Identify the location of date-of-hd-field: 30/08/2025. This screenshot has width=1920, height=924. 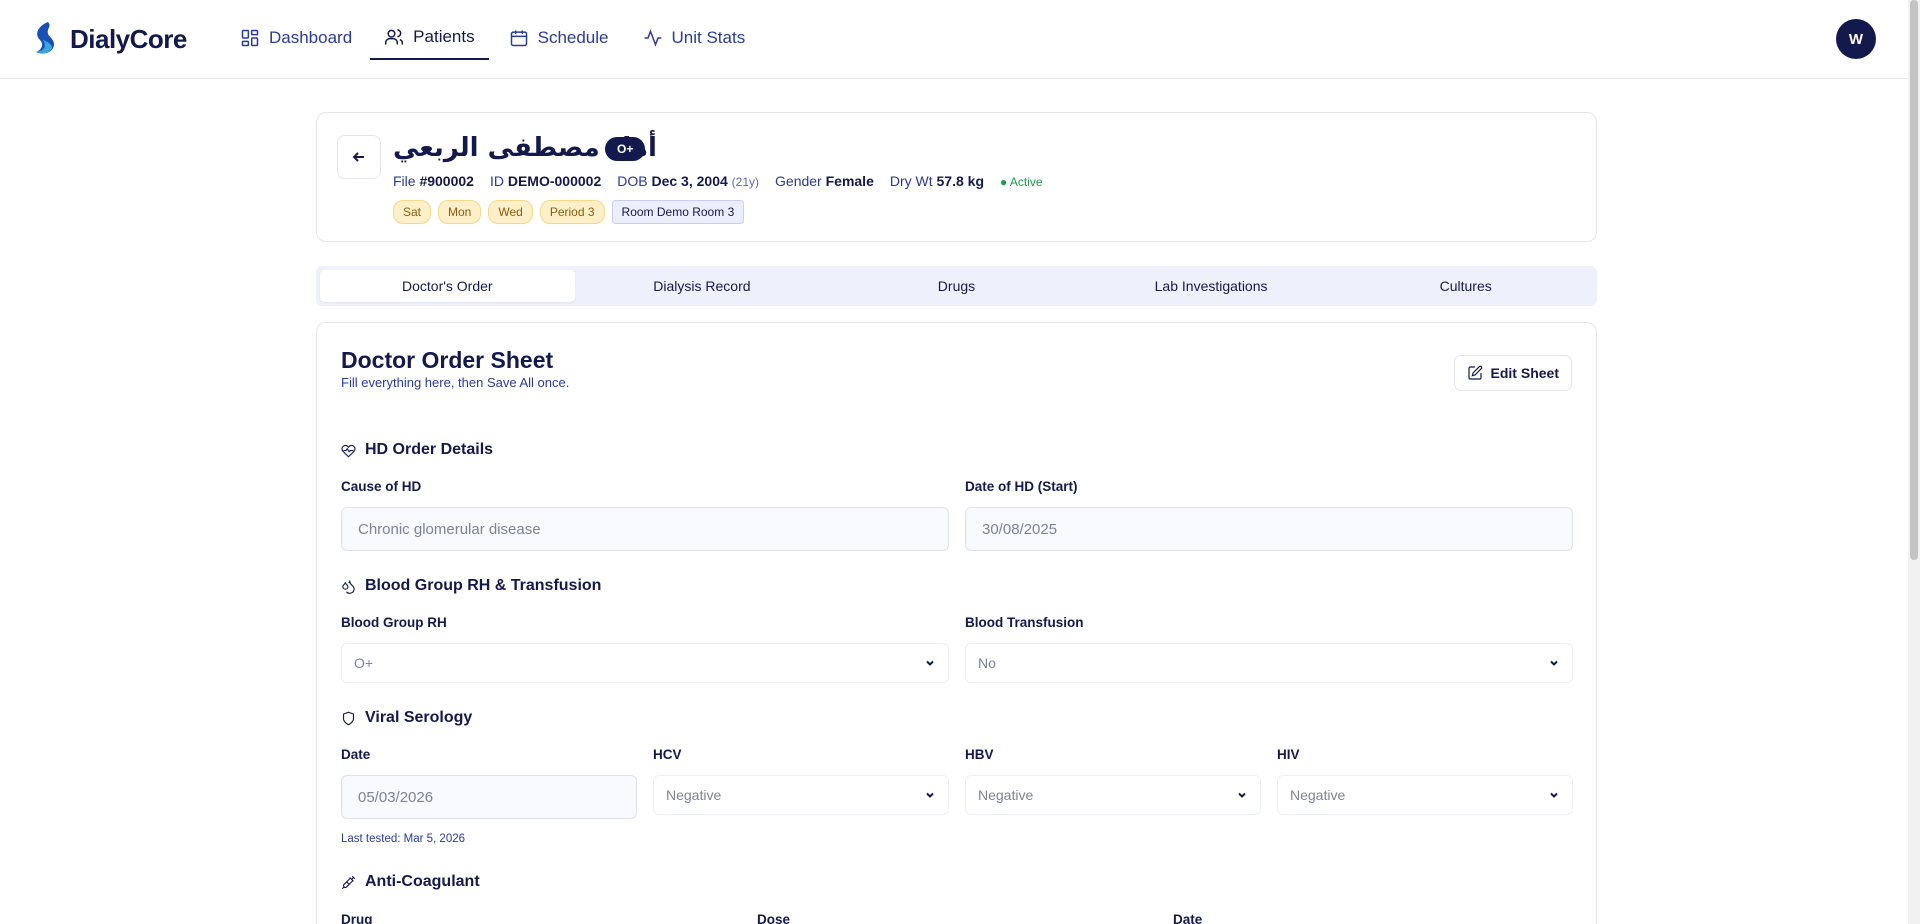
(1269, 529).